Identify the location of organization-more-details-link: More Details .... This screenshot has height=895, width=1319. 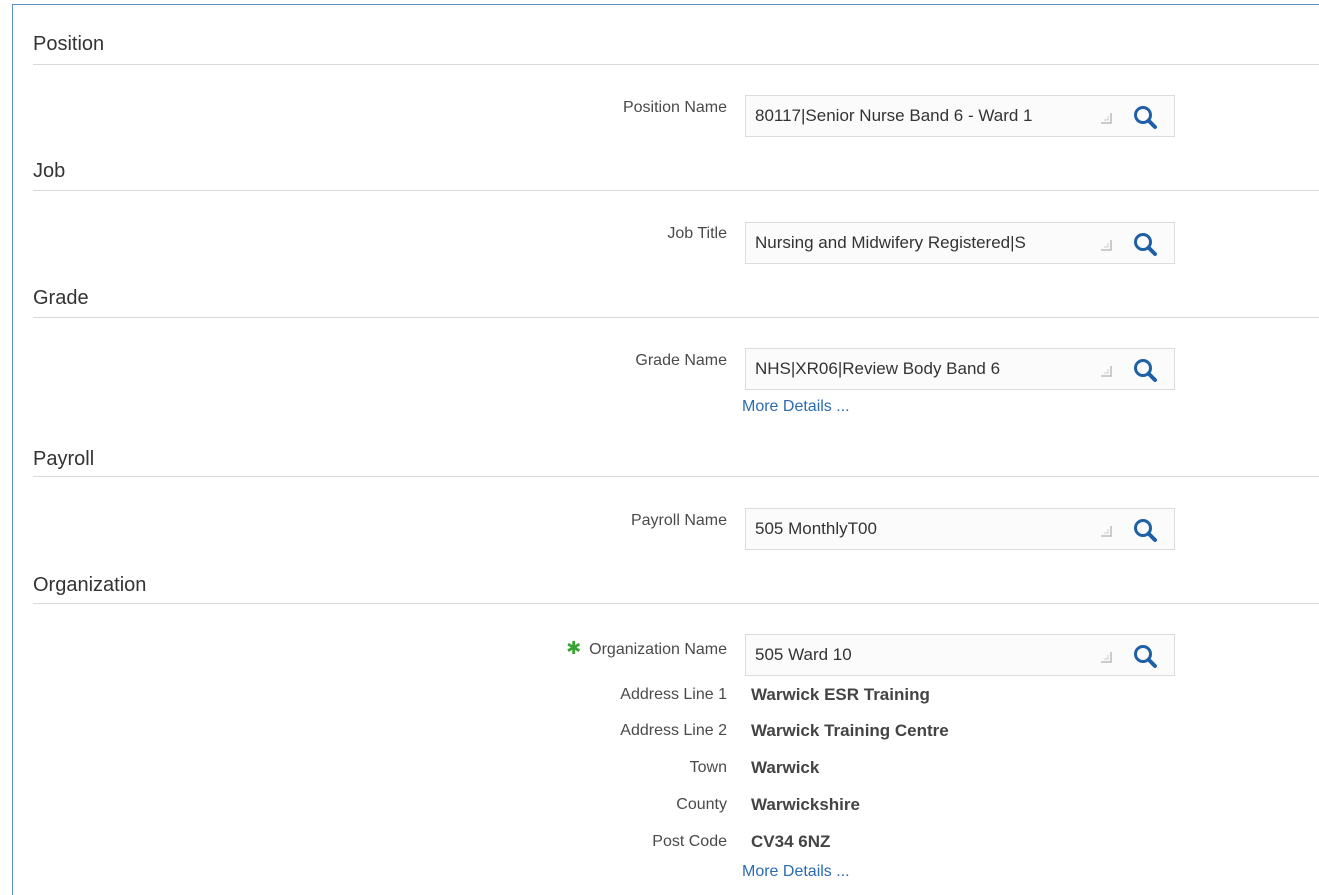
(796, 872).